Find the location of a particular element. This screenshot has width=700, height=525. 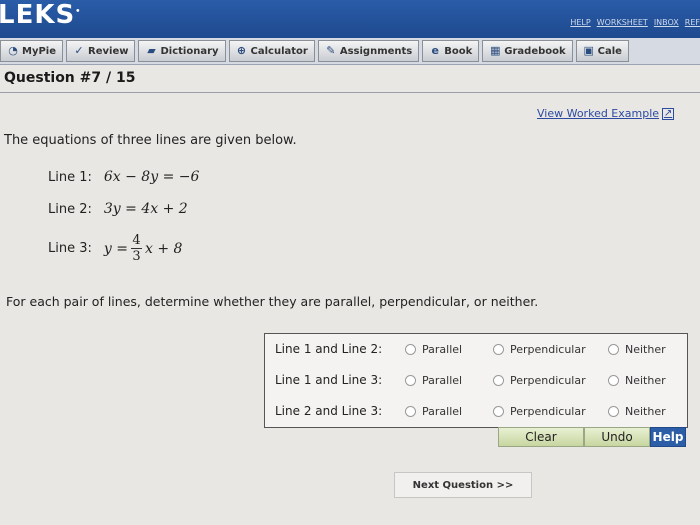

next-question-button: Next Question >> is located at coordinates (463, 485).